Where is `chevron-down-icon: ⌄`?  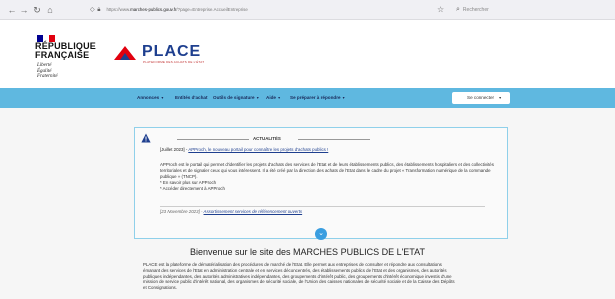 chevron-down-icon: ⌄ is located at coordinates (321, 233).